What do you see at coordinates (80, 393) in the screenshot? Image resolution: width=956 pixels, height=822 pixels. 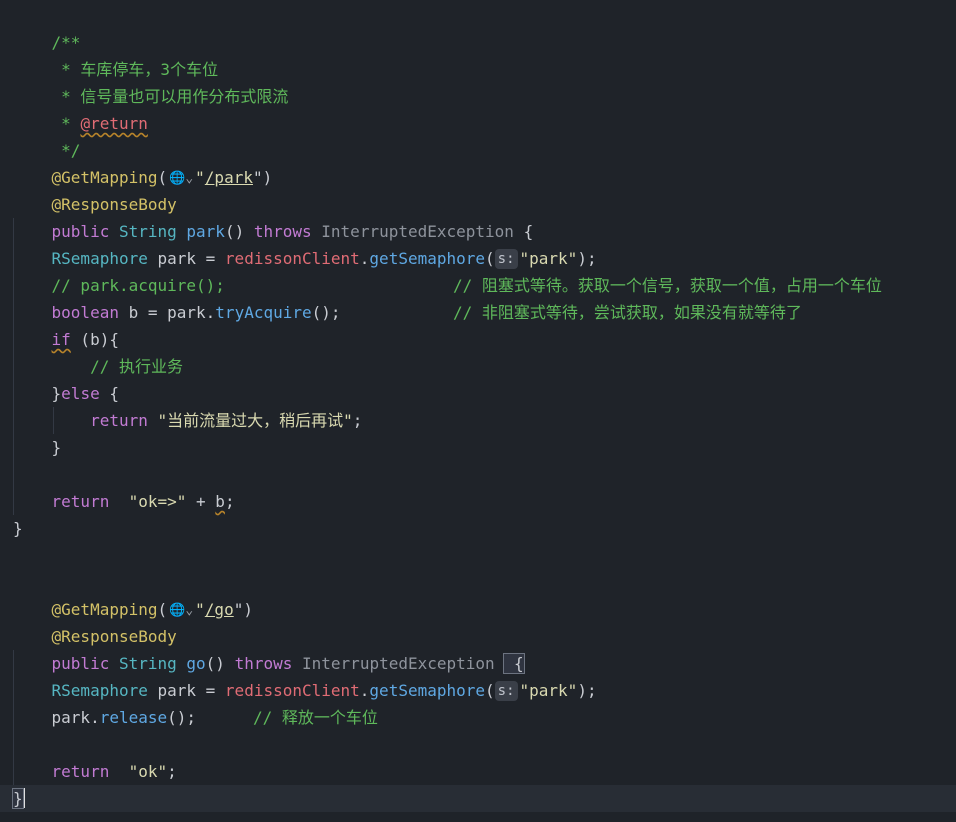 I see `keyword-else: else` at bounding box center [80, 393].